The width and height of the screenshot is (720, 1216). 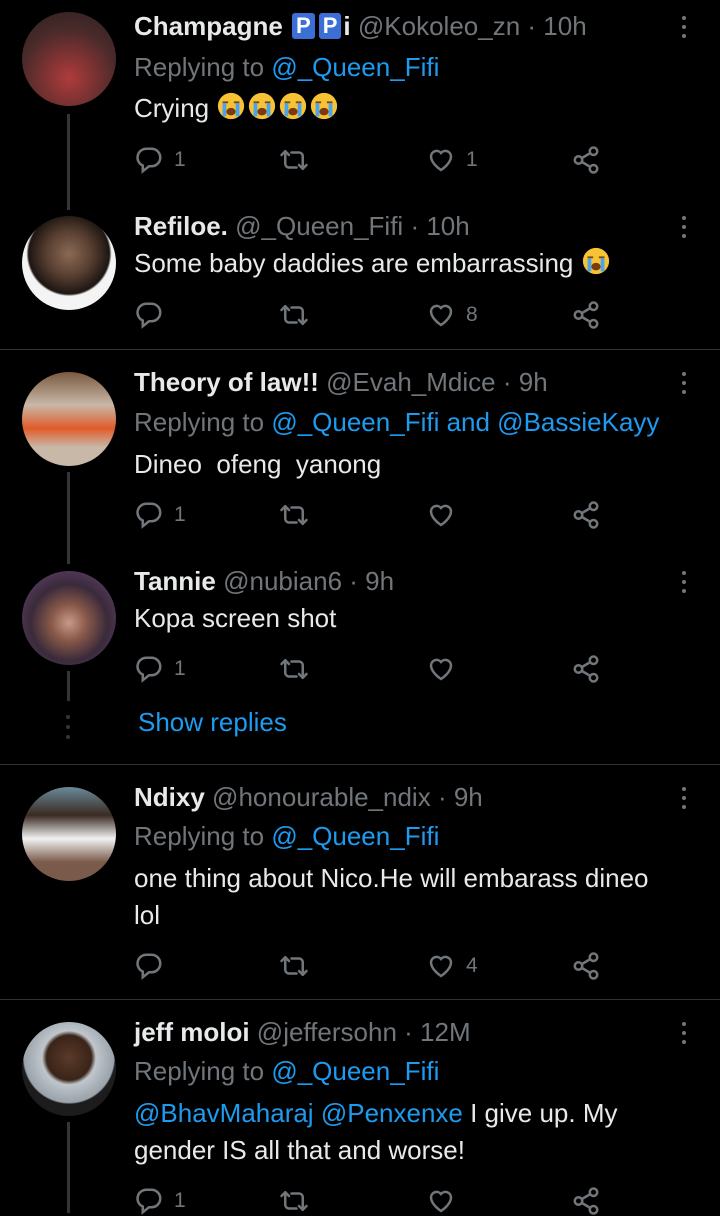 I want to click on tweet-header: Tannie @nubian6 · 9h, so click(x=264, y=581).